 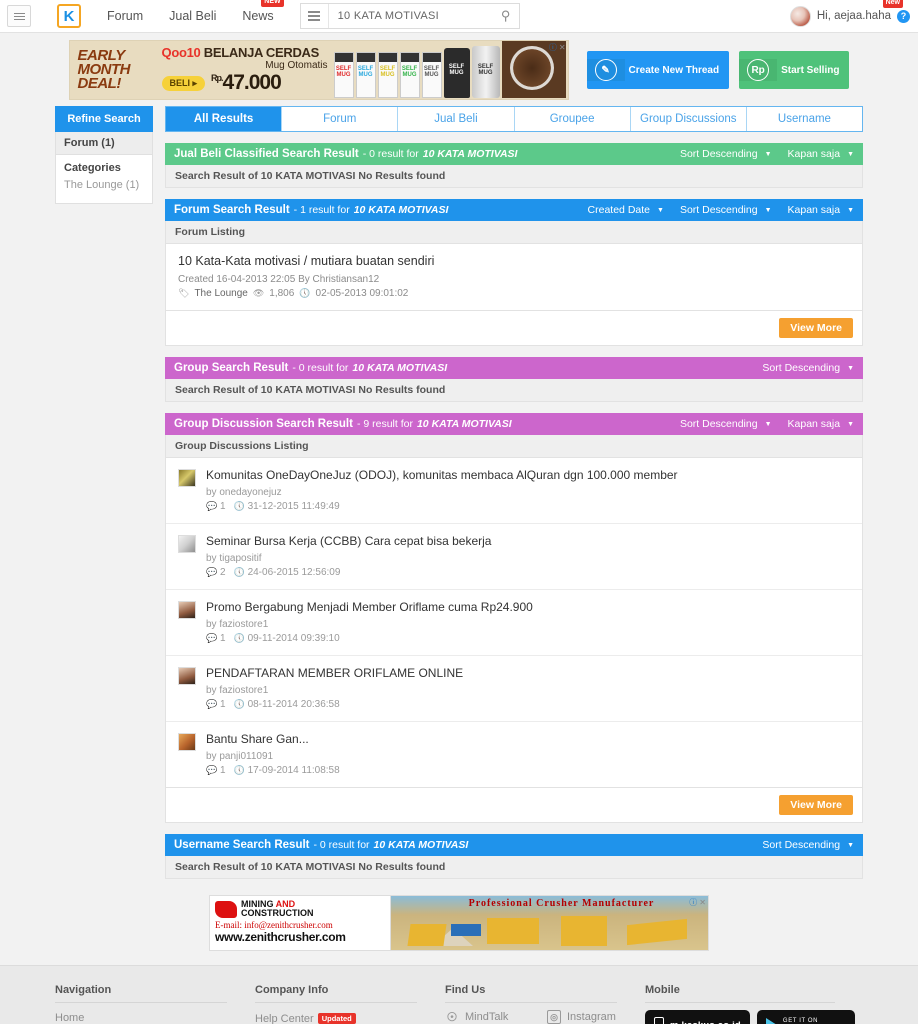 I want to click on forum-view-more-button: View More, so click(x=816, y=328).